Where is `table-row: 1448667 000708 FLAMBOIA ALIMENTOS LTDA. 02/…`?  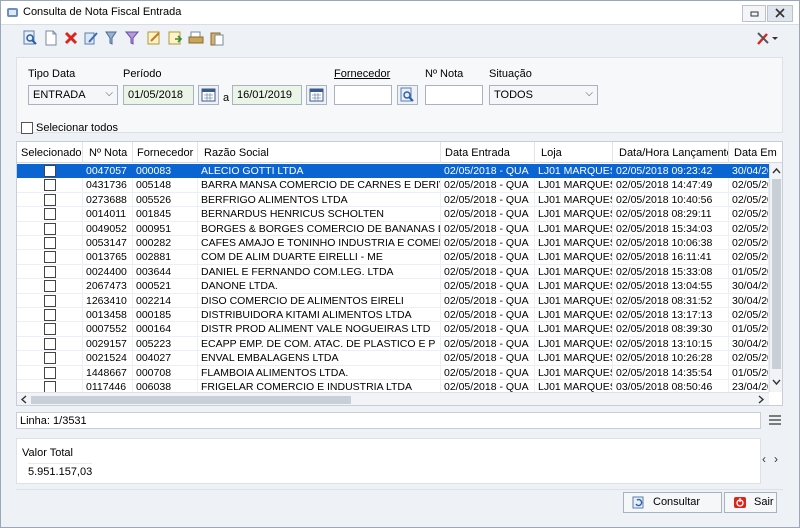
table-row: 1448667 000708 FLAMBOIA ALIMENTOS LTDA. 02/… is located at coordinates (393, 372).